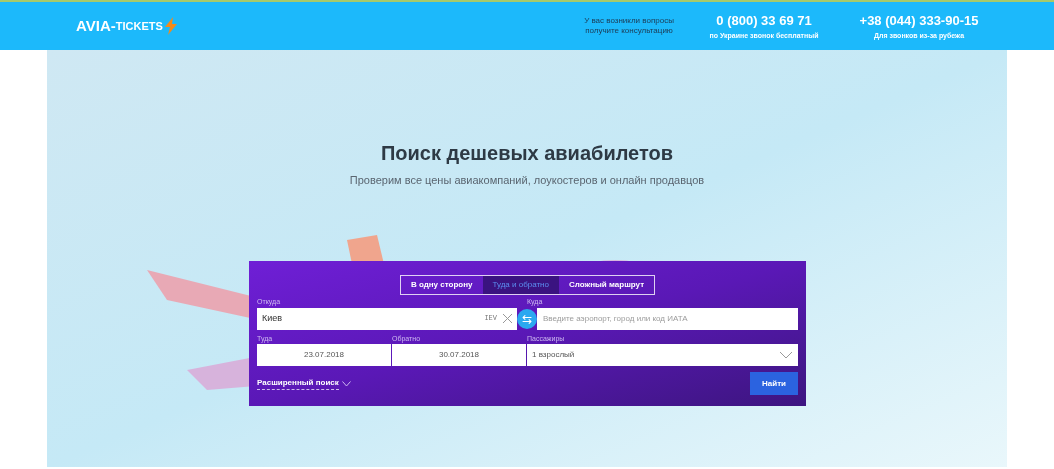 Image resolution: width=1054 pixels, height=469 pixels. I want to click on help-text: У вас возникли вопросы, so click(629, 21).